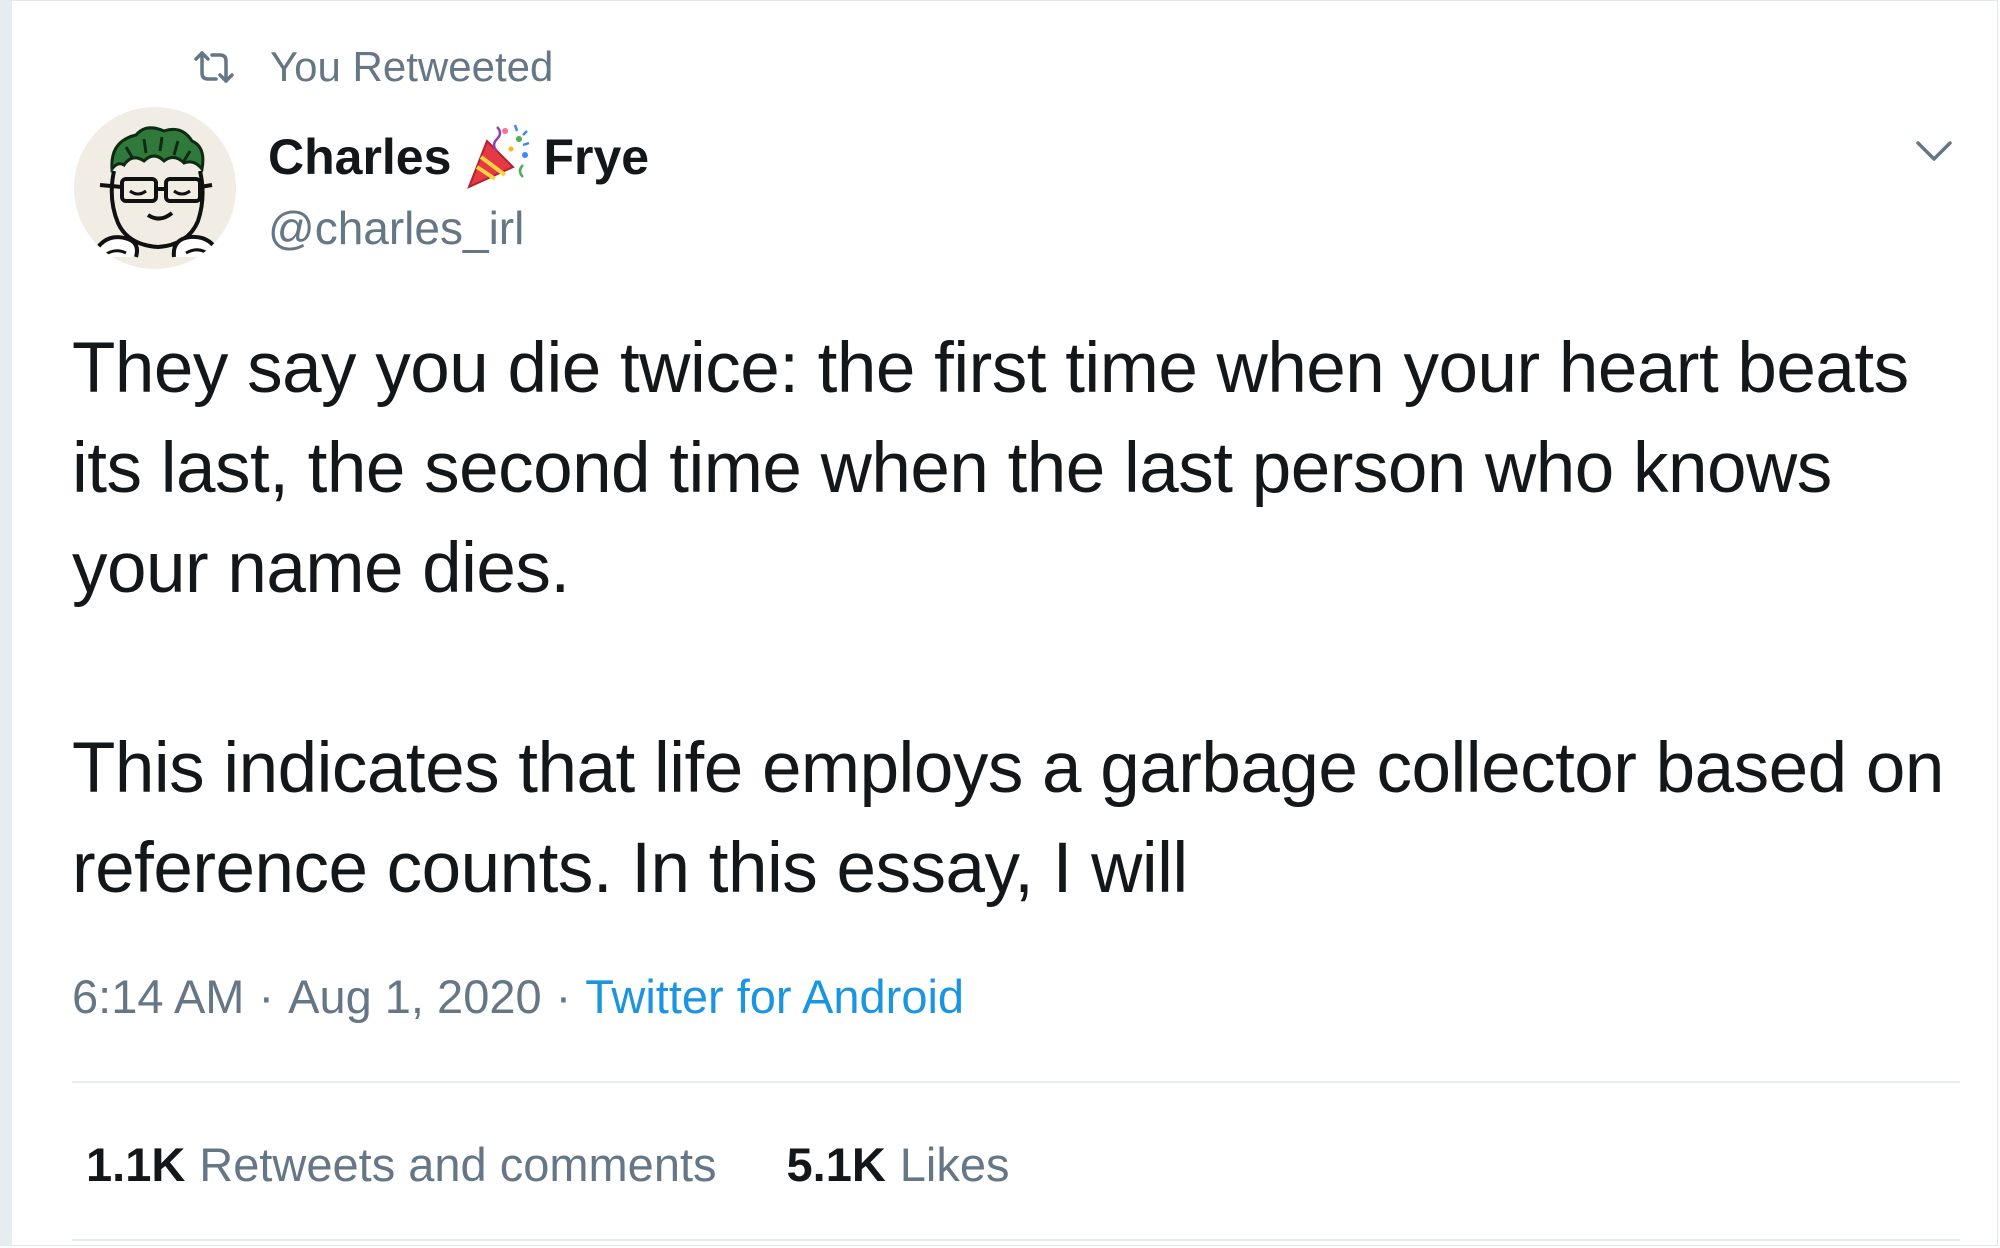 This screenshot has height=1248, width=2000. I want to click on avatar, so click(155, 188).